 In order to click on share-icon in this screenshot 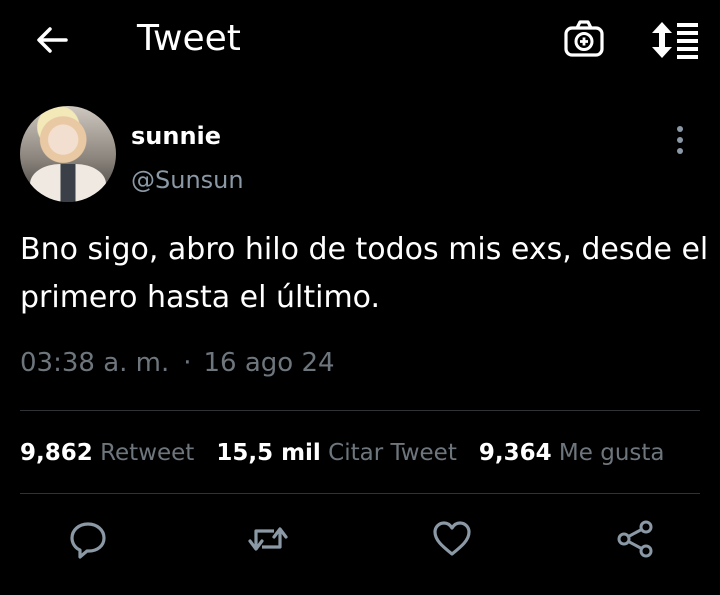, I will do `click(635, 539)`.